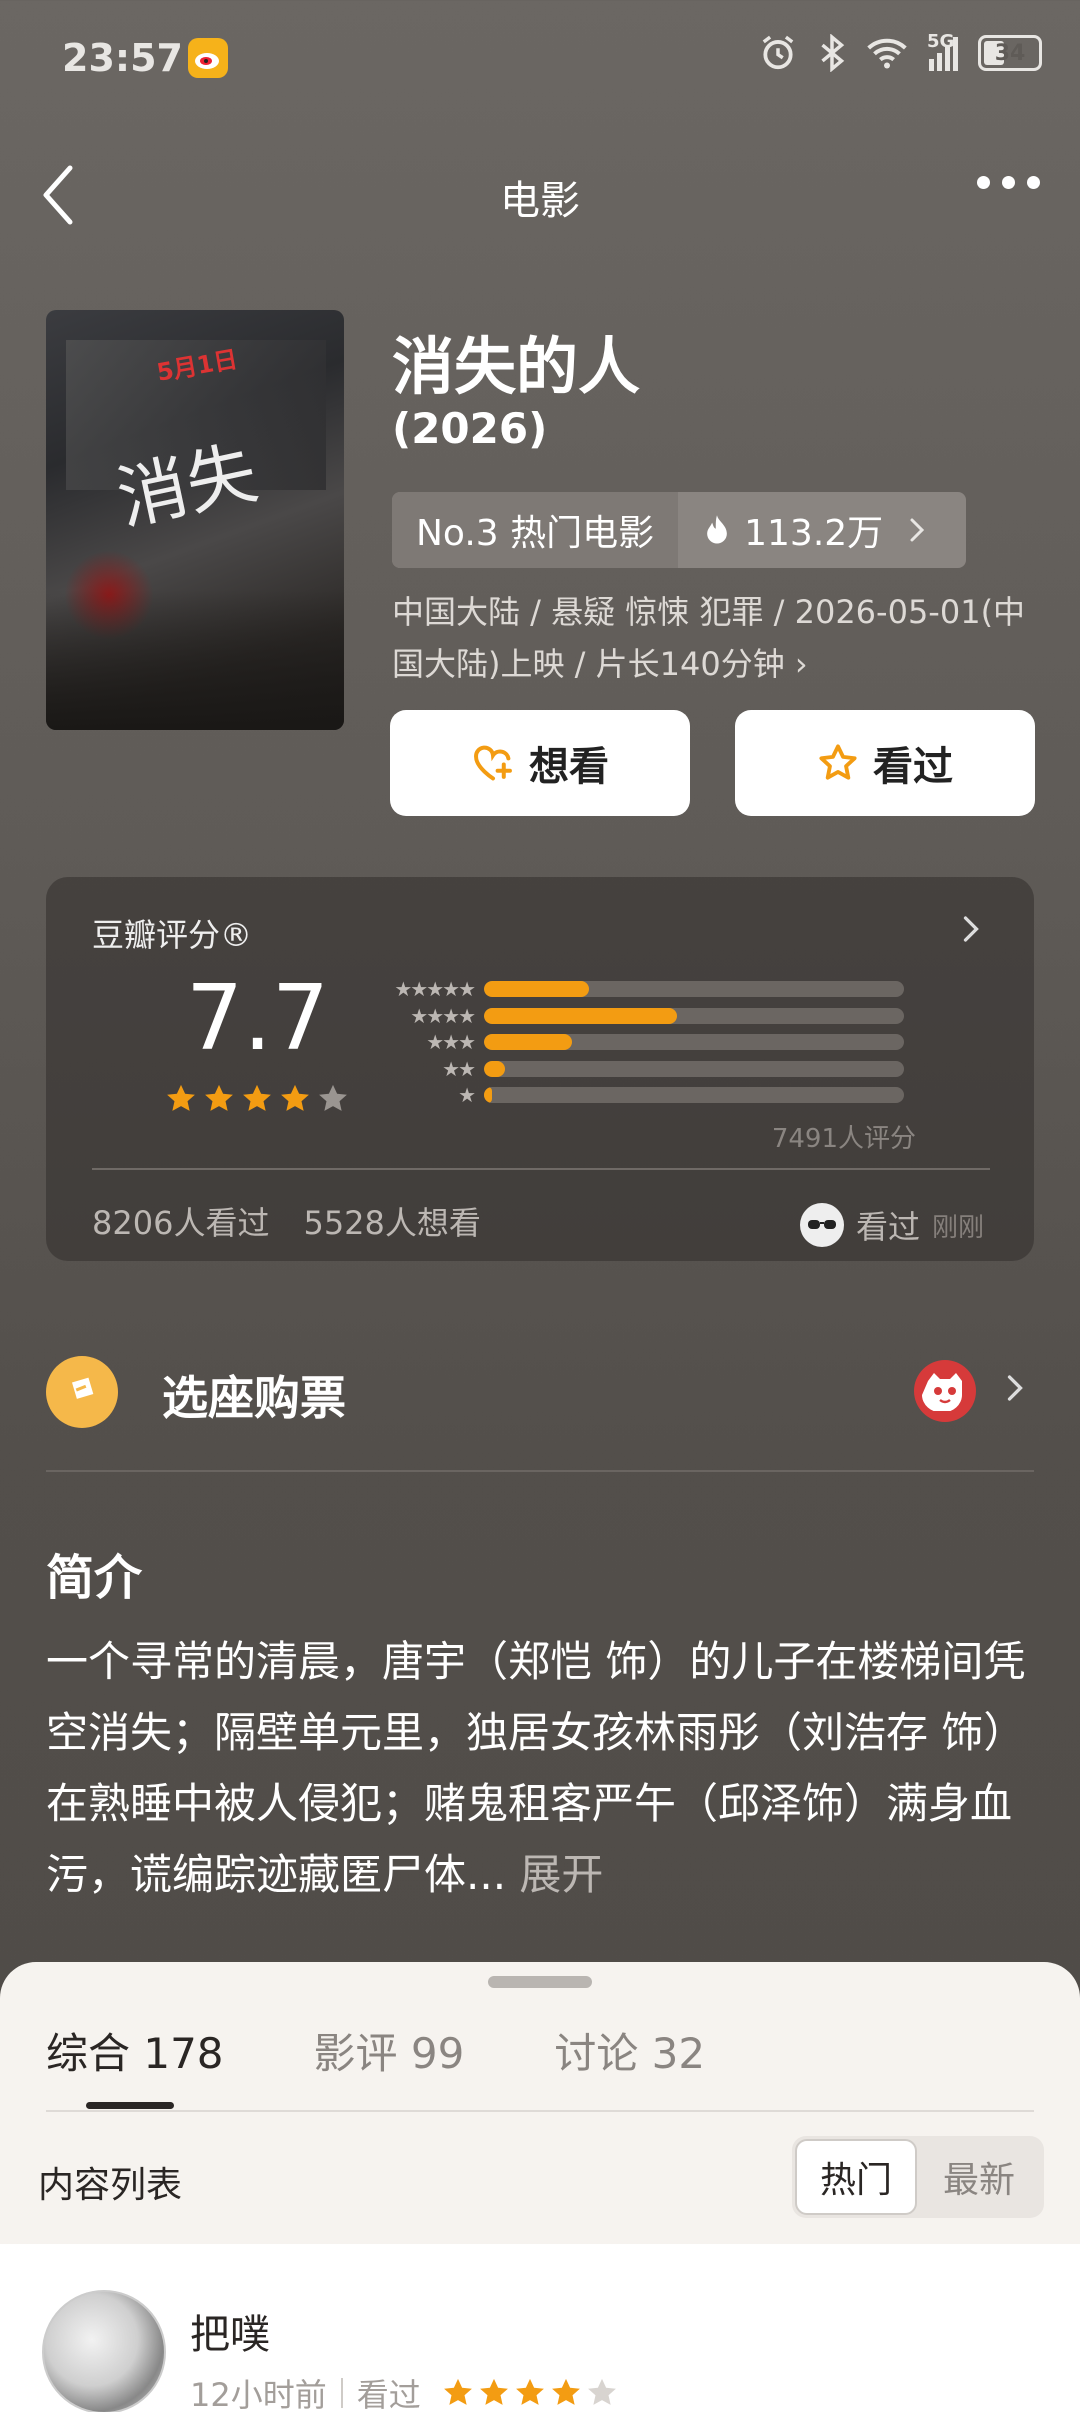  What do you see at coordinates (941, 41) in the screenshot?
I see `cellular-label: 5G` at bounding box center [941, 41].